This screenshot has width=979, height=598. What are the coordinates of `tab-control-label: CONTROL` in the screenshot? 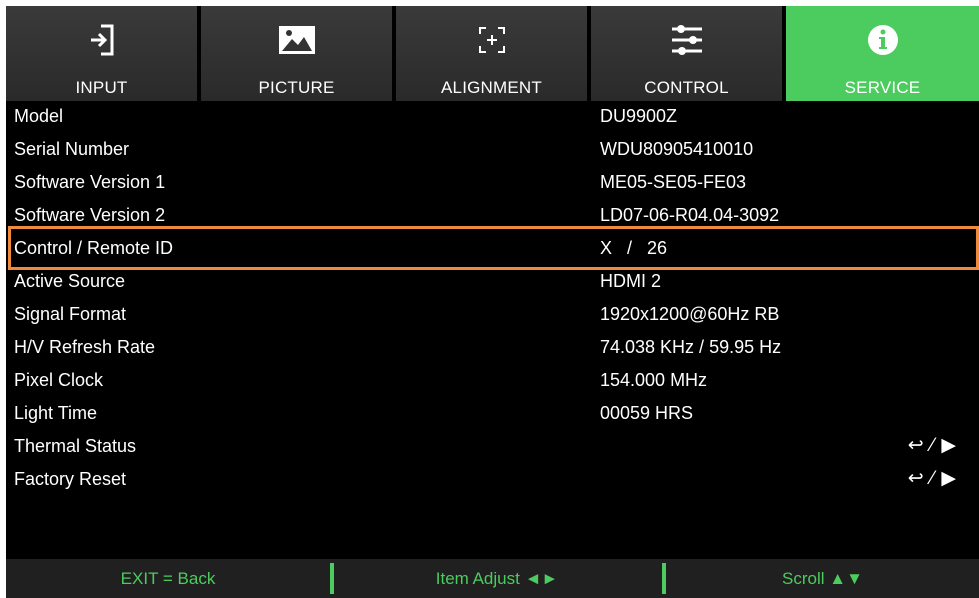 It's located at (686, 87).